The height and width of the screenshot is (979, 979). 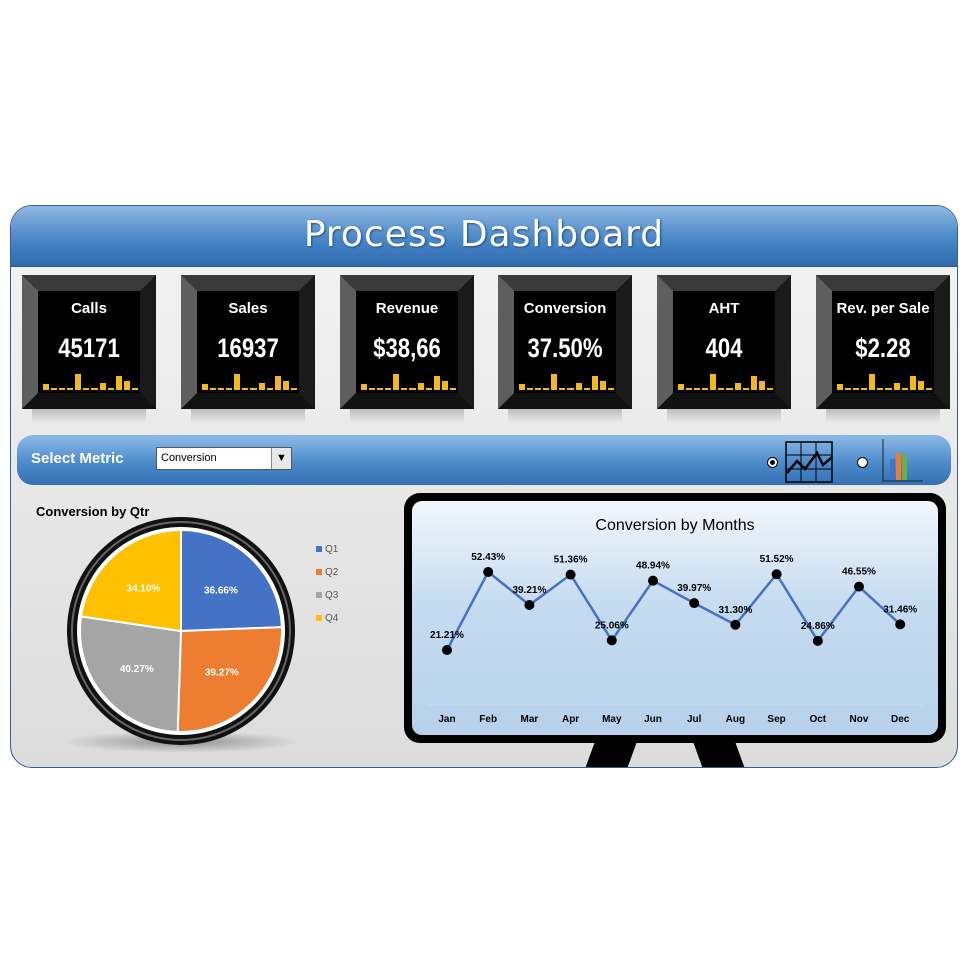 I want to click on kpi-tile-revenue: Revenue $38,66, so click(x=407, y=349).